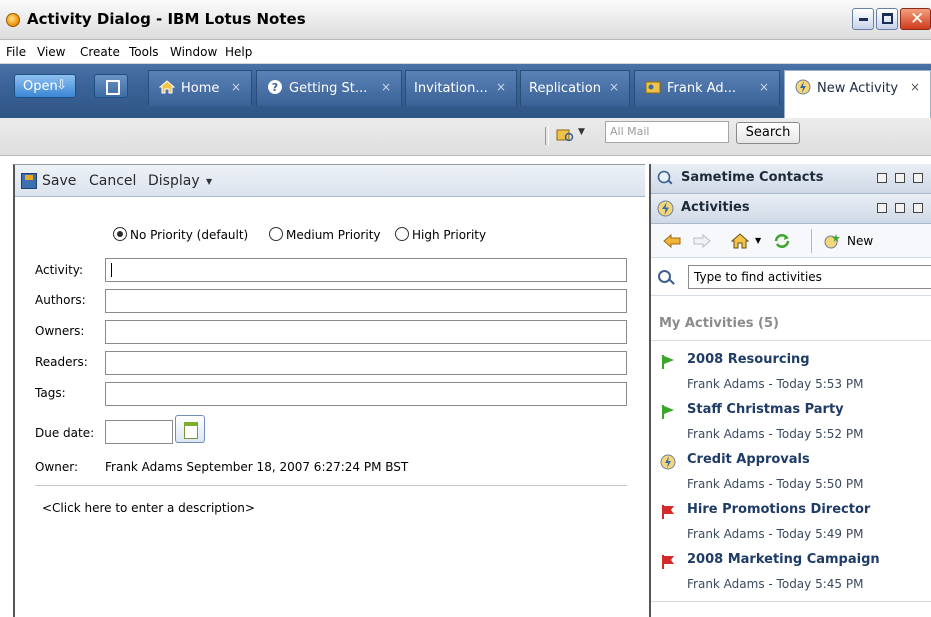  What do you see at coordinates (59, 181) in the screenshot?
I see `save-button: Save` at bounding box center [59, 181].